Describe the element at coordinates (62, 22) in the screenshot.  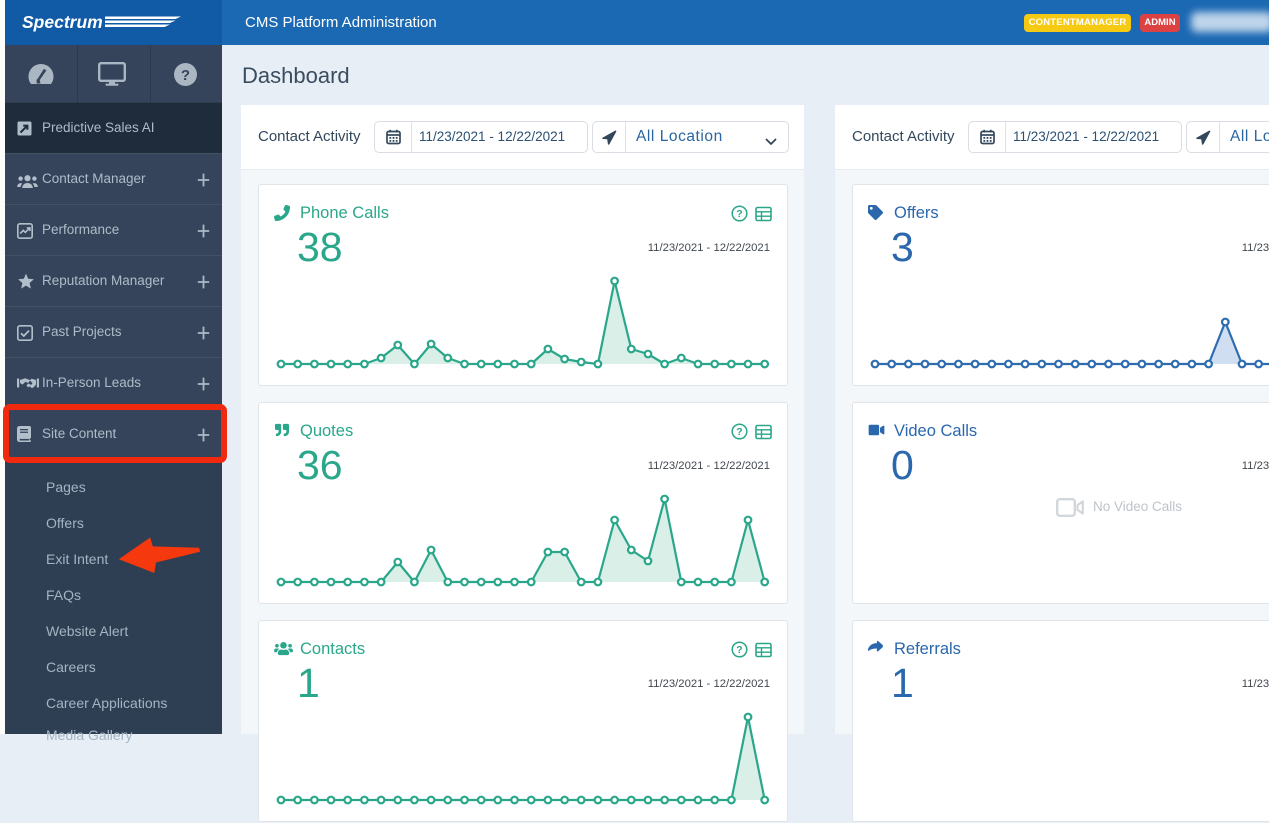
I see `svg-text: Spectrum` at that location.